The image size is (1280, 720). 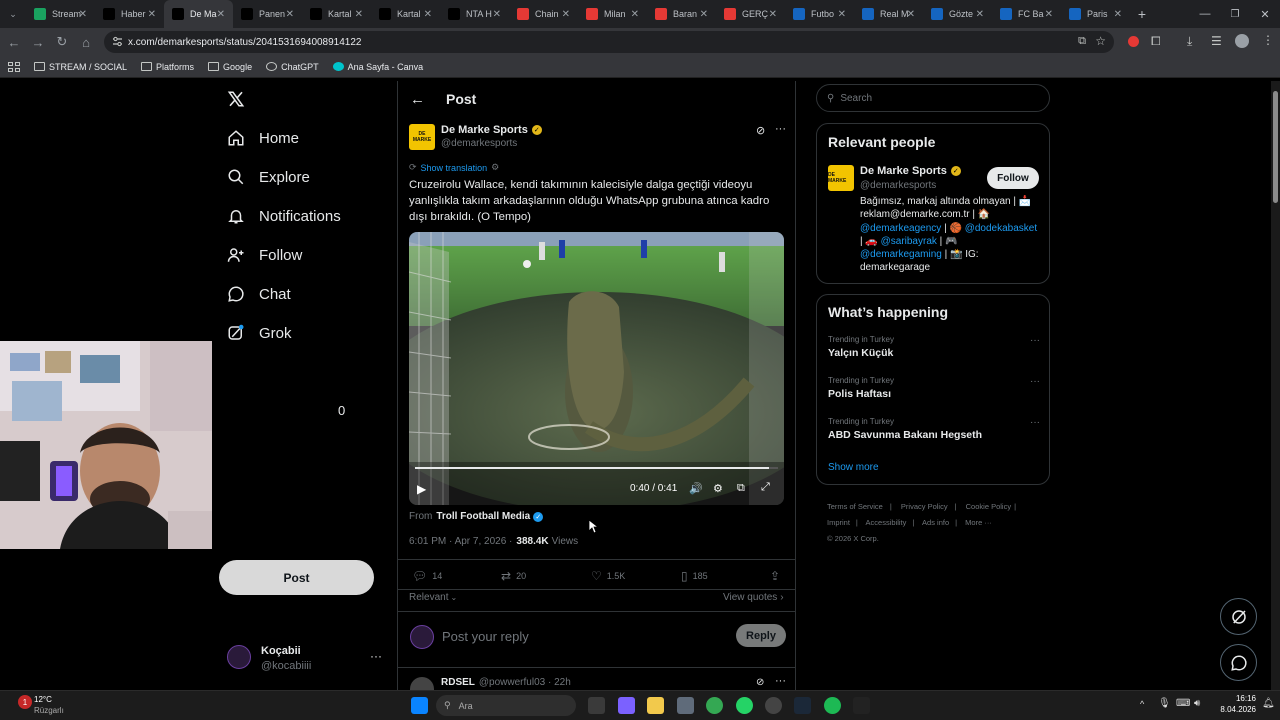 I want to click on bio-mention: @dodekabasket, so click(x=1001, y=228).